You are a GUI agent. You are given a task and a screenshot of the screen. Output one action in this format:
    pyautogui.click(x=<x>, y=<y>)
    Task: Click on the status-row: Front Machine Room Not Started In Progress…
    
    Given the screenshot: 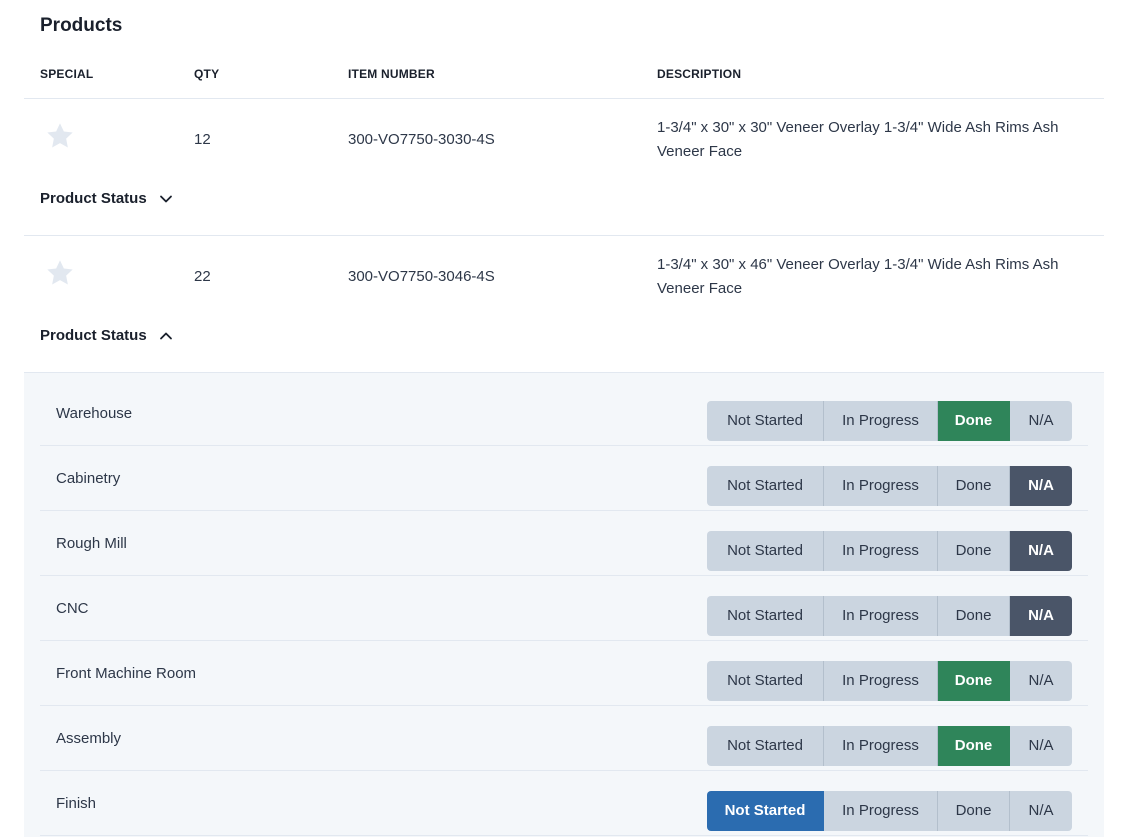 What is the action you would take?
    pyautogui.click(x=564, y=673)
    